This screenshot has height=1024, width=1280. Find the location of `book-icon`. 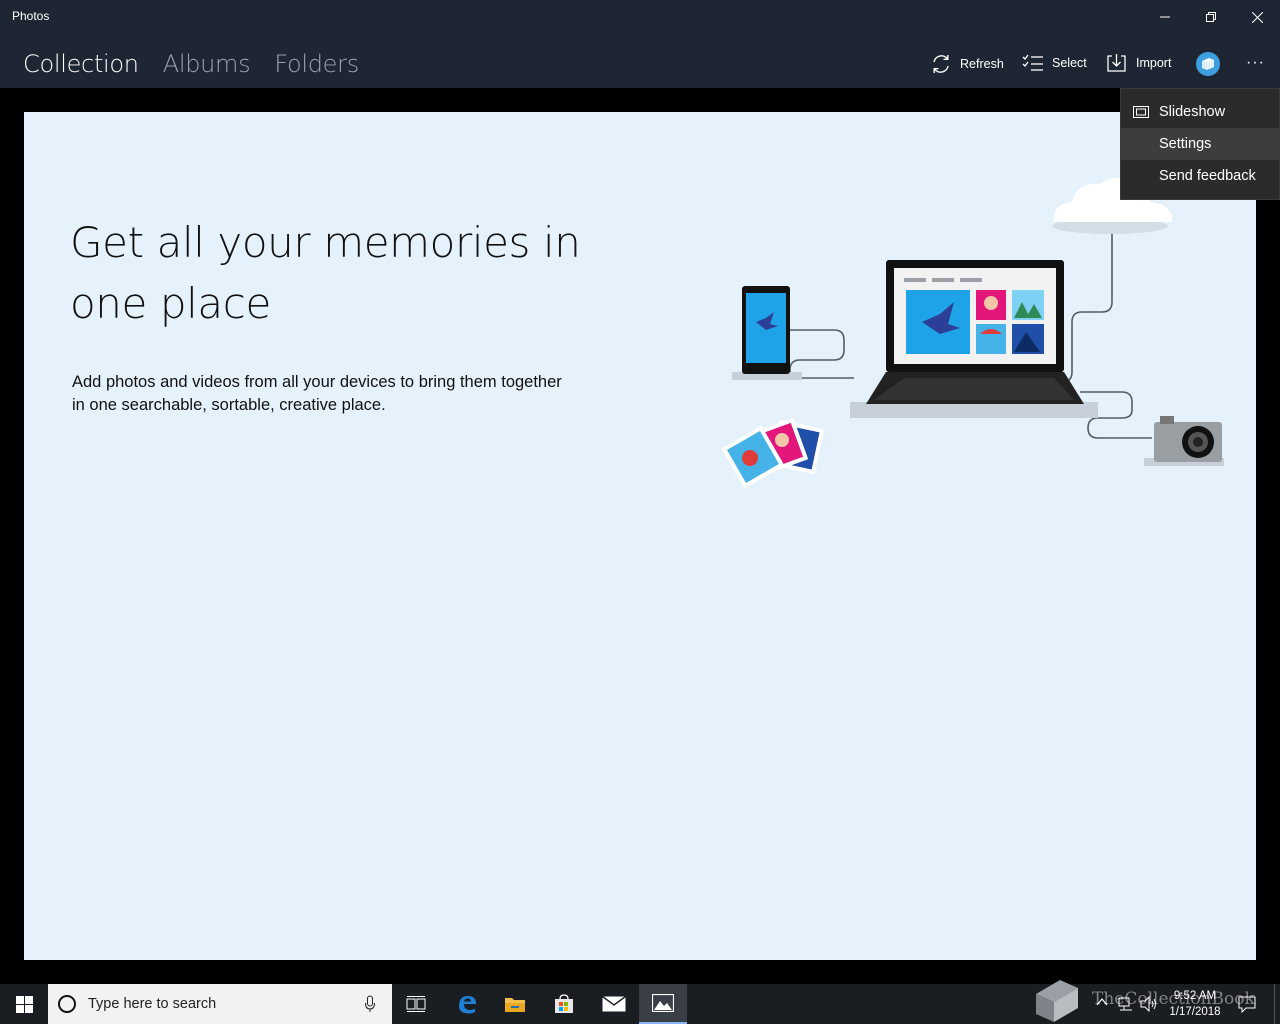

book-icon is located at coordinates (1208, 64).